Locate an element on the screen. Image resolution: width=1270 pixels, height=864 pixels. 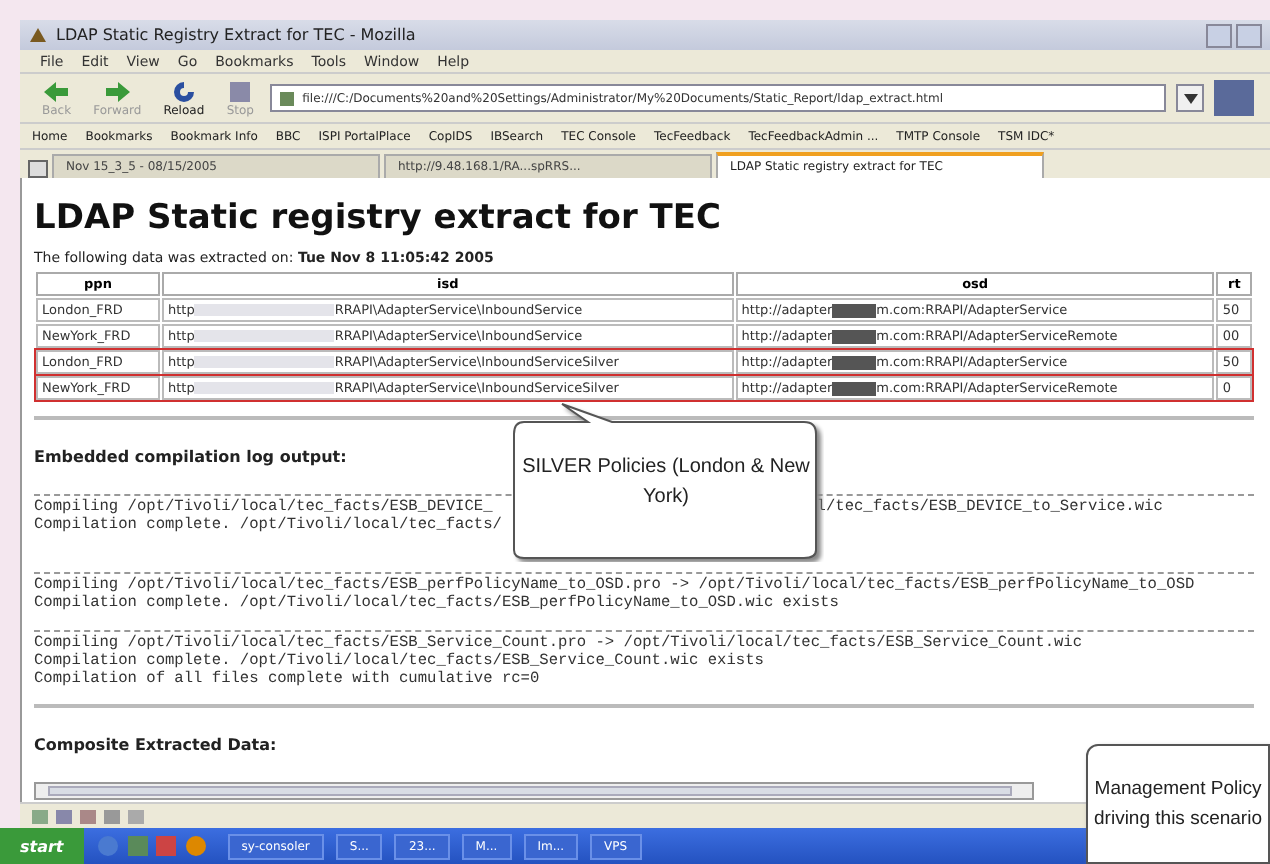
caret-icon is located at coordinates (1190, 98).